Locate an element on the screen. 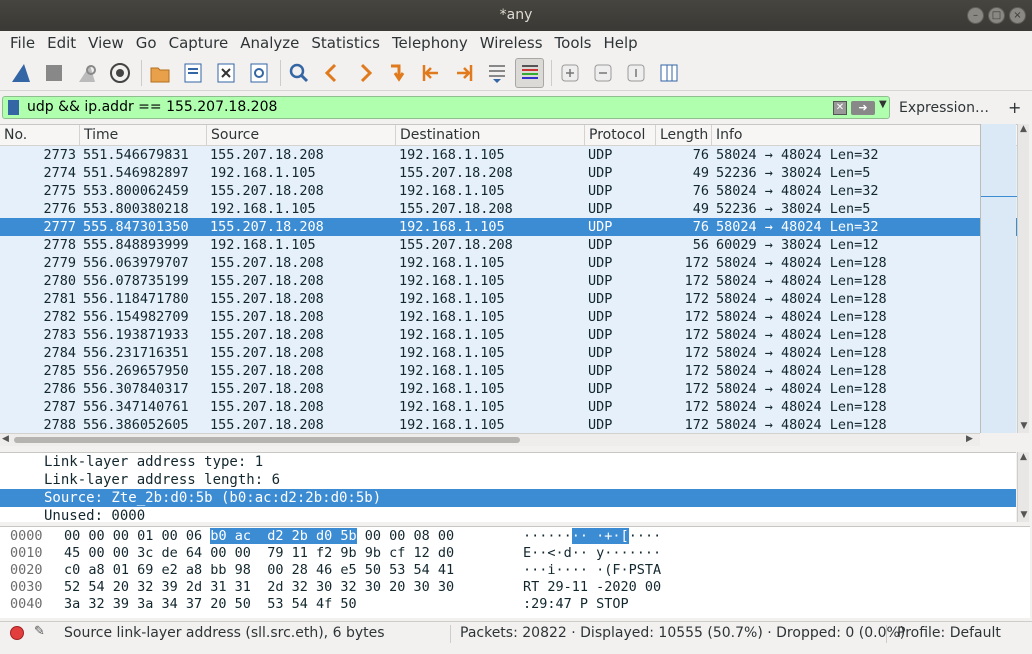 The image size is (1032, 654). bookmark-icon is located at coordinates (13, 107).